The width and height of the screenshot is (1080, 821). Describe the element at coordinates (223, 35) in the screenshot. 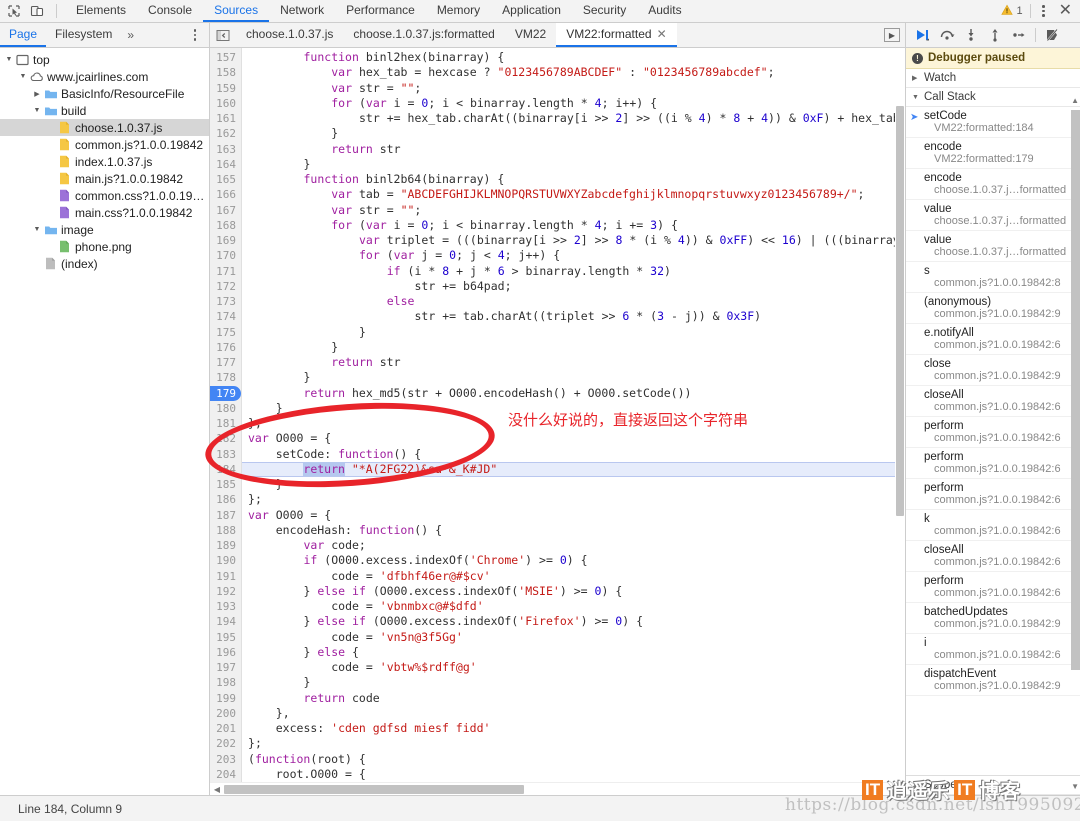

I see `show-navigator-icon` at that location.